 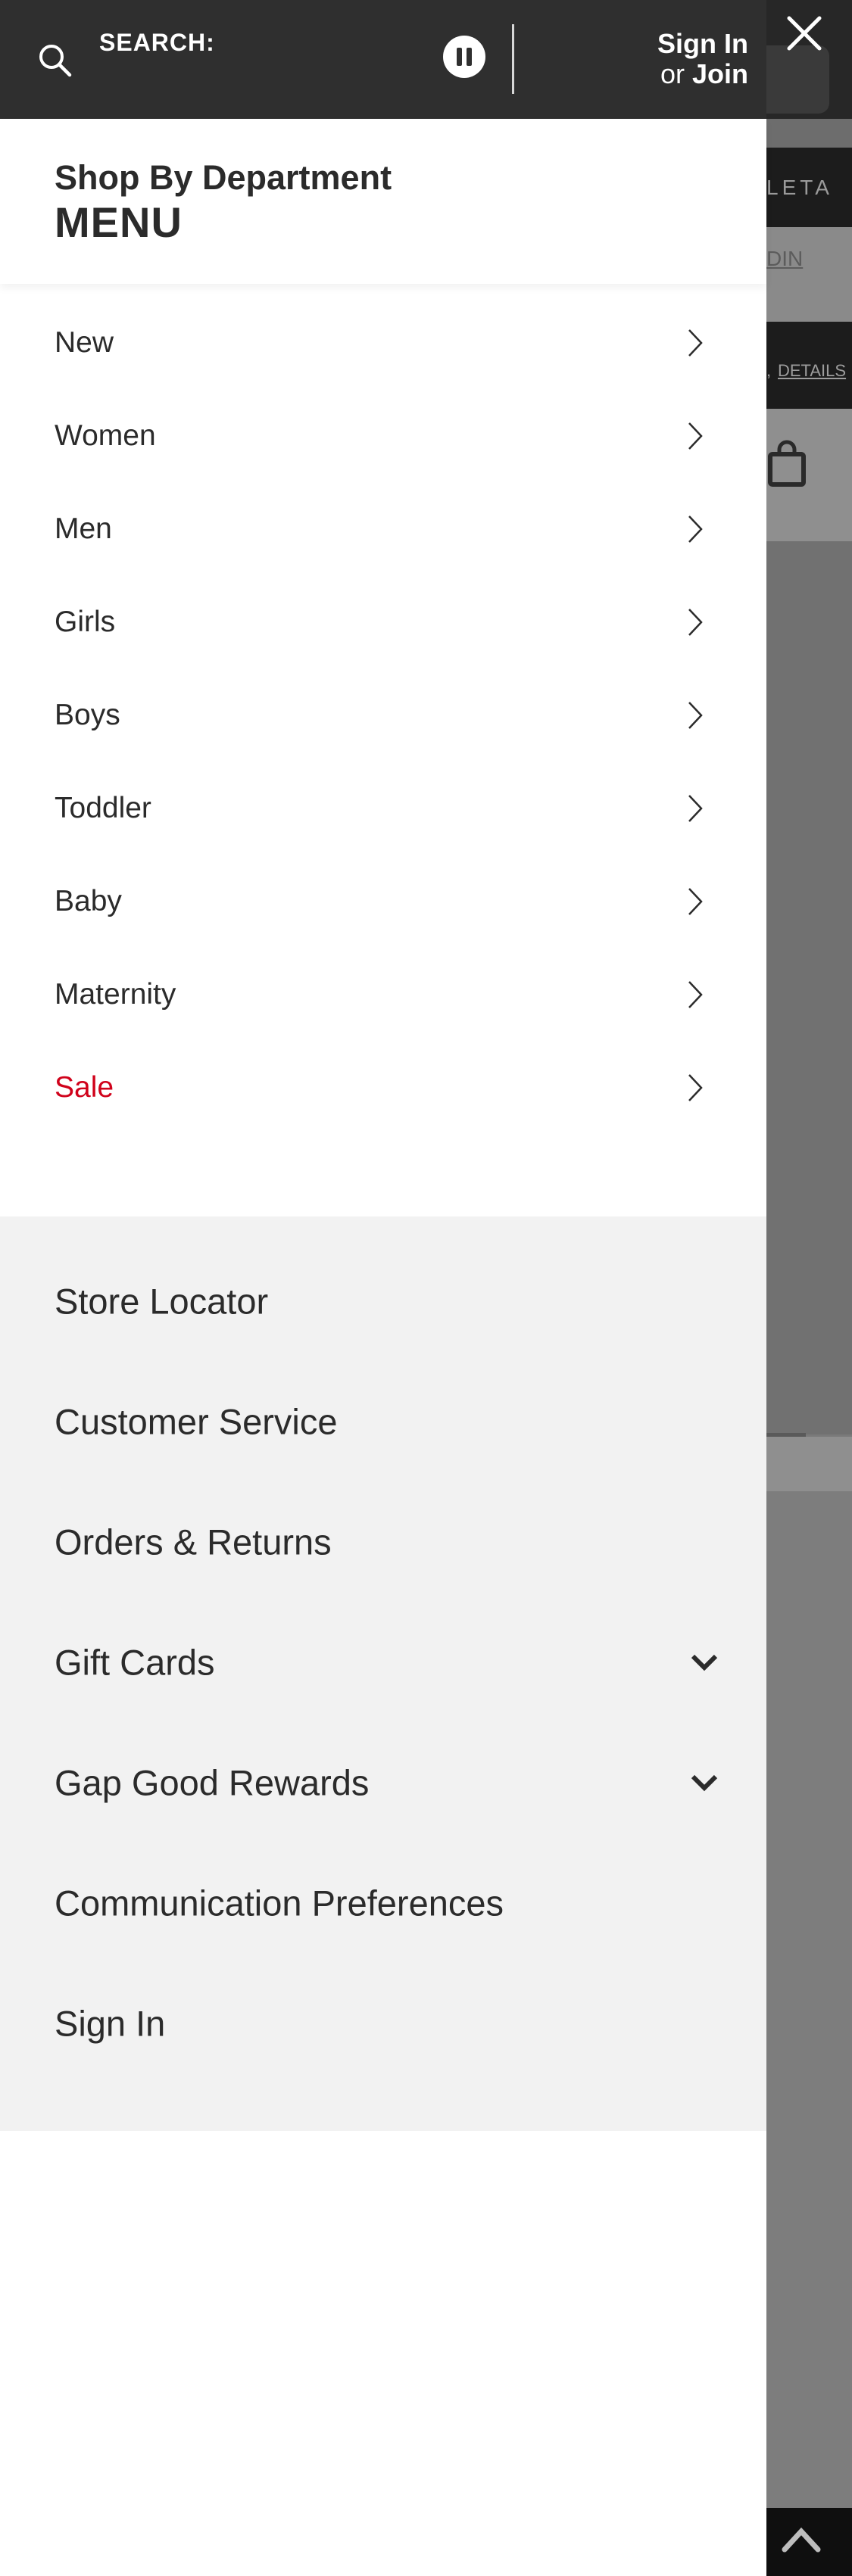 I want to click on sign-in-link: Sign In, so click(x=702, y=44).